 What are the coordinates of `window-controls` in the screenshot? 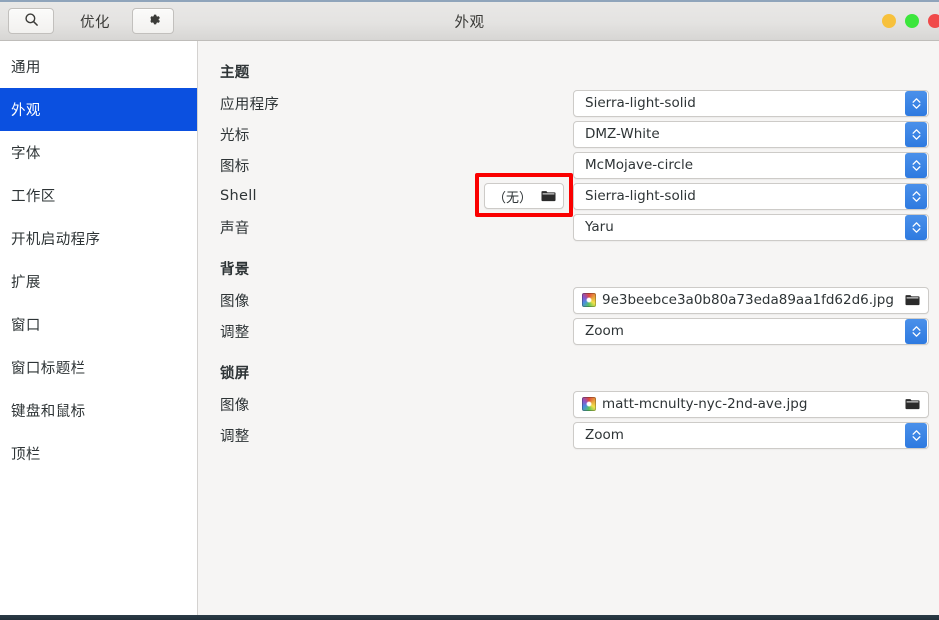 It's located at (910, 21).